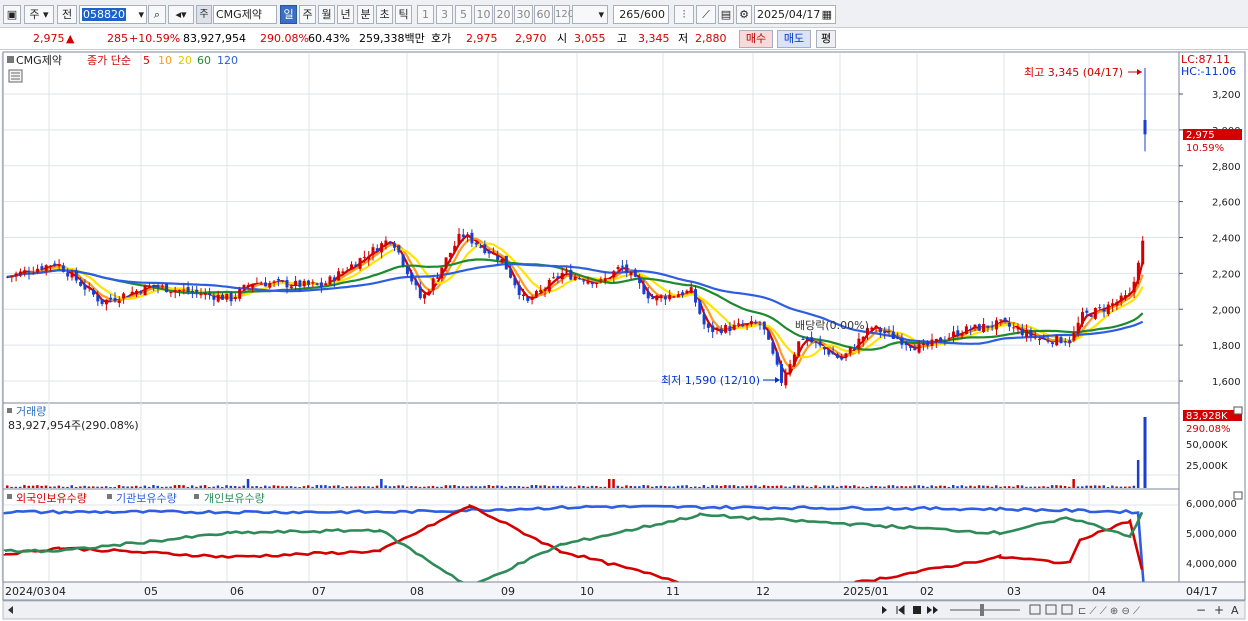 The width and height of the screenshot is (1248, 621). I want to click on period-second-tab: 초, so click(384, 14).